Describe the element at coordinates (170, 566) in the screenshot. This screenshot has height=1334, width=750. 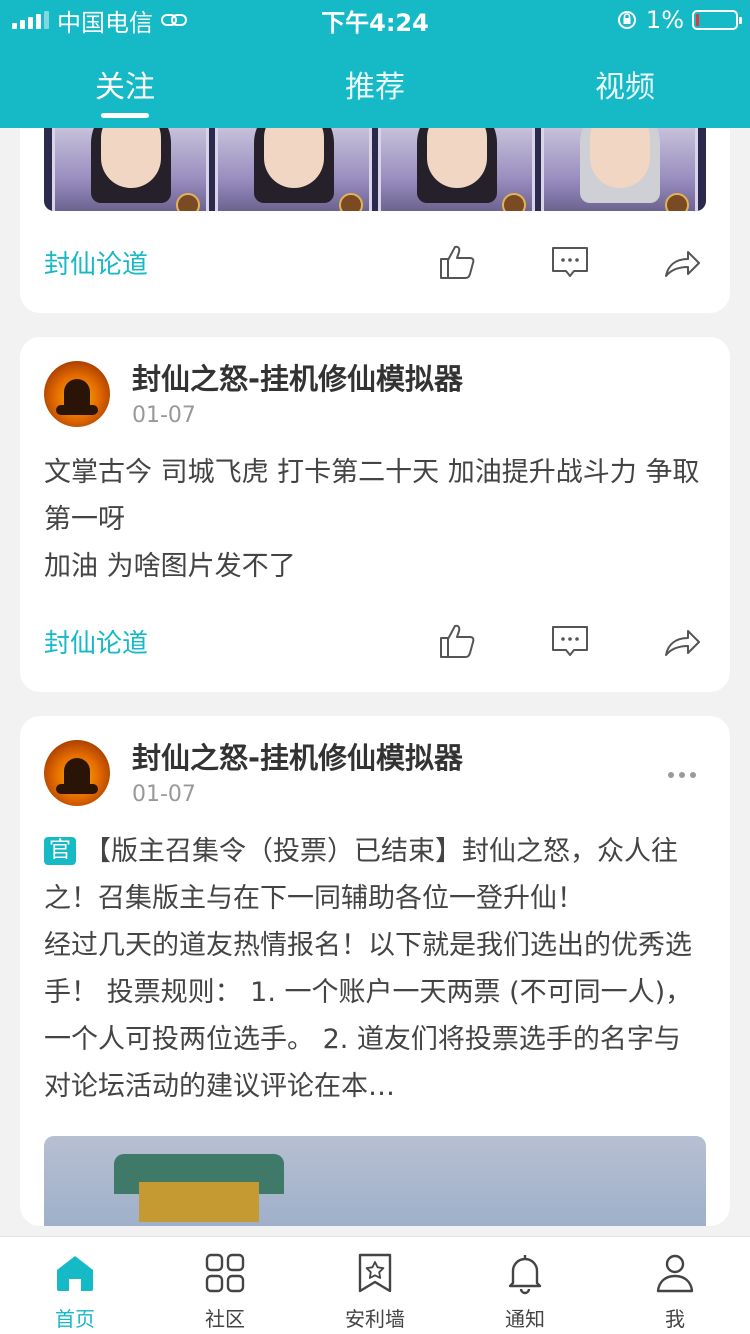
I see `content-line: 加油 为啥图片发不了` at that location.